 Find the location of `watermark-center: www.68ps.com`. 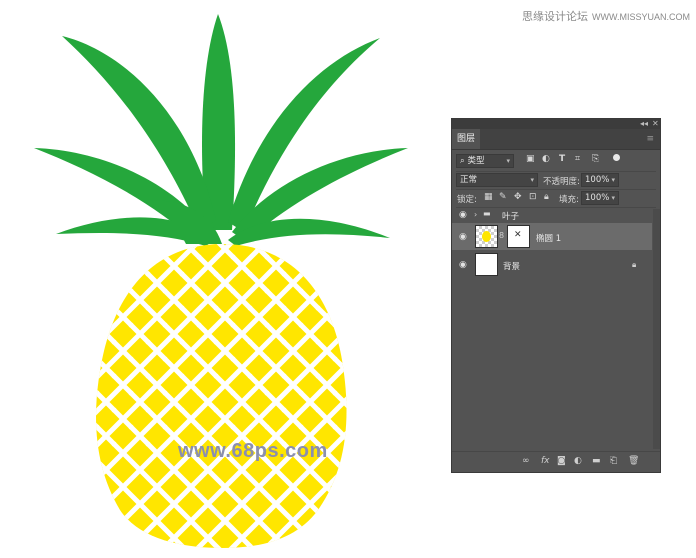

watermark-center: www.68ps.com is located at coordinates (253, 451).